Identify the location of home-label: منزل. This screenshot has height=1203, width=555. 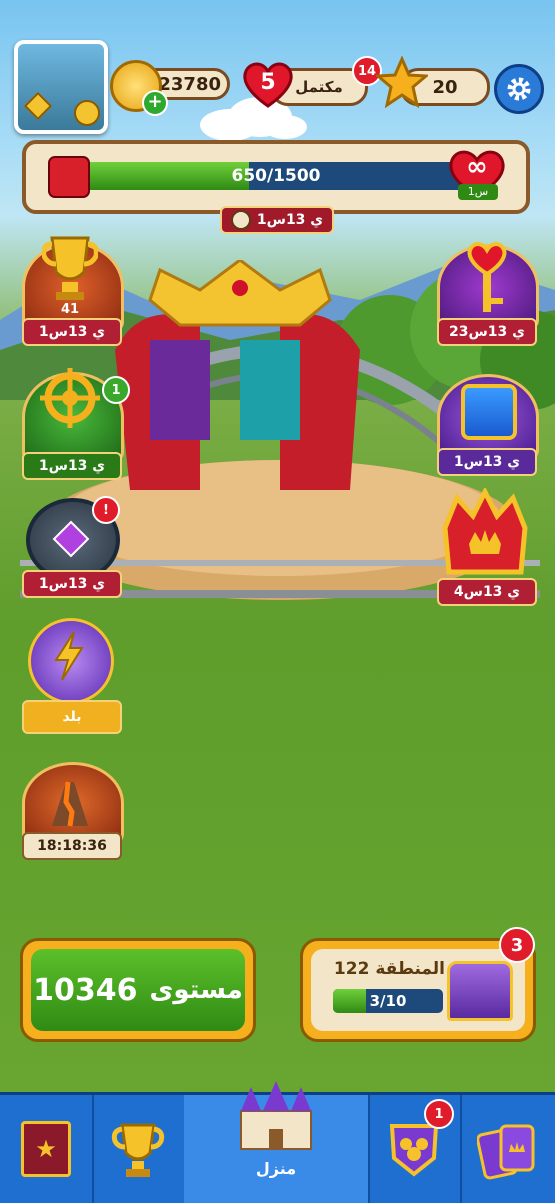
(276, 1168).